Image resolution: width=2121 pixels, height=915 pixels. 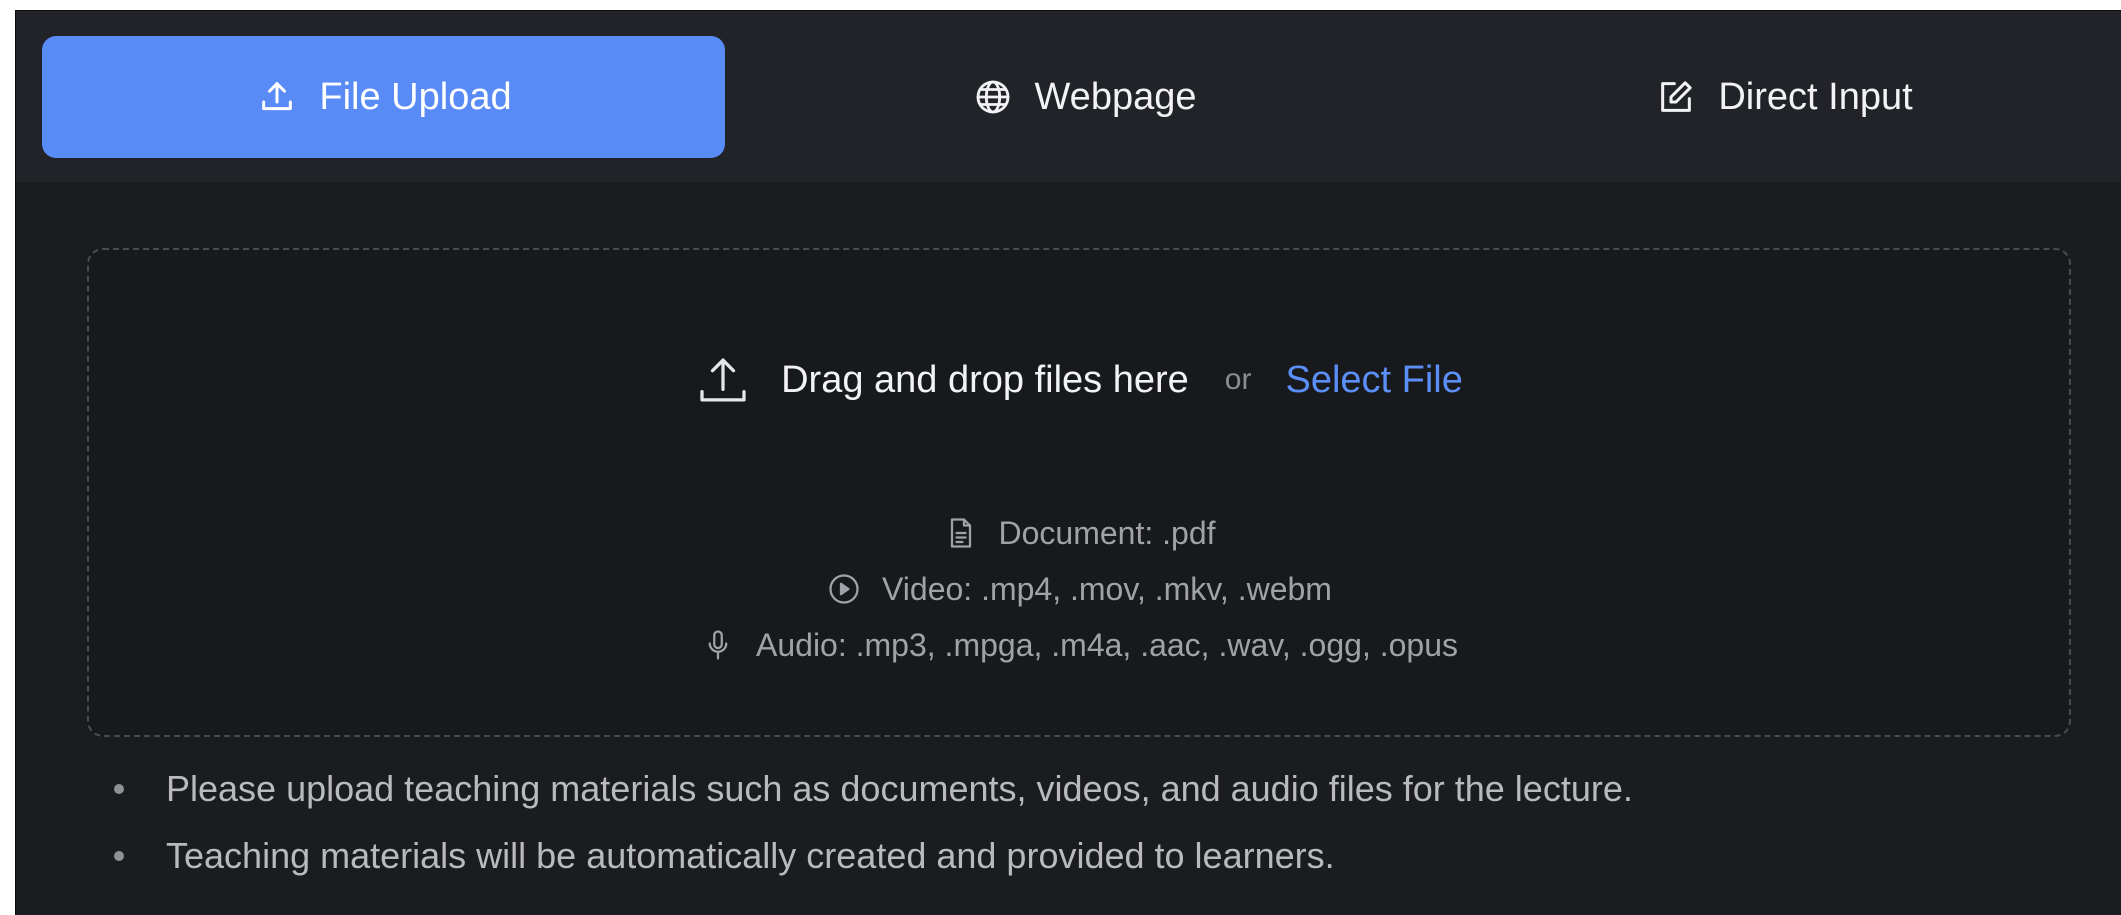 I want to click on video-icon, so click(x=844, y=589).